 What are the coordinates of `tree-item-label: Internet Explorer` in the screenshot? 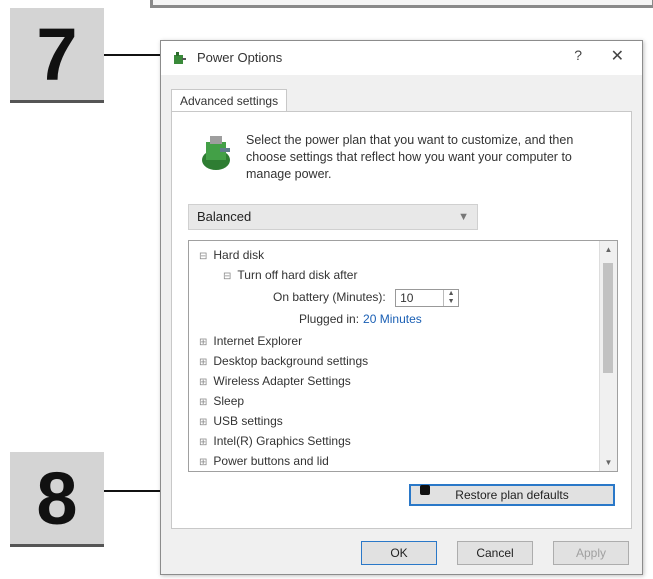 It's located at (258, 341).